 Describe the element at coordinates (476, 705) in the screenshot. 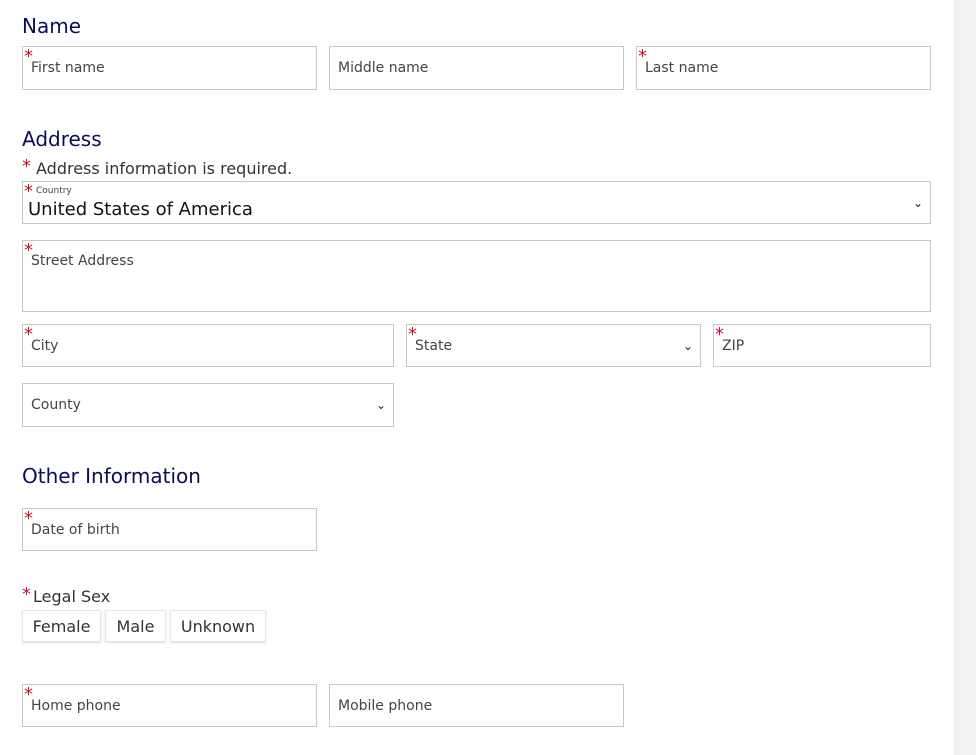

I see `mobile-phone-field: Mobile phone` at that location.